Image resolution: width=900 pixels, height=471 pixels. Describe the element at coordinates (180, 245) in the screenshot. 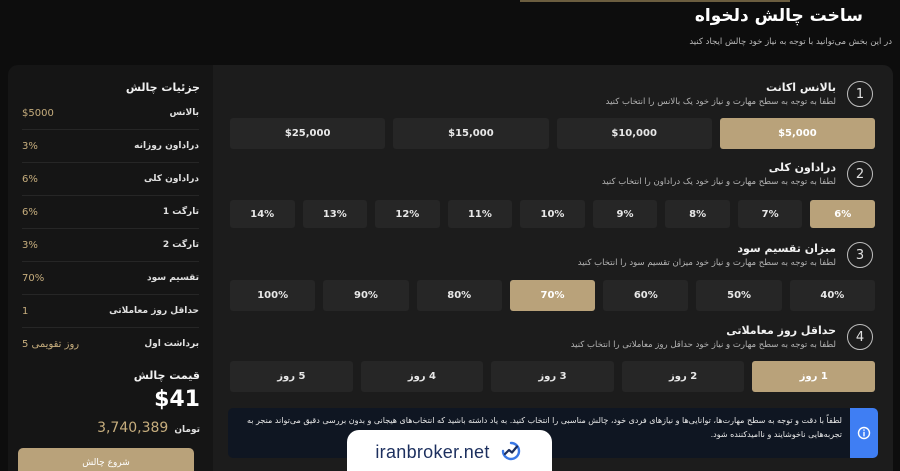

I see `detail-label: تارگت 2` at that location.